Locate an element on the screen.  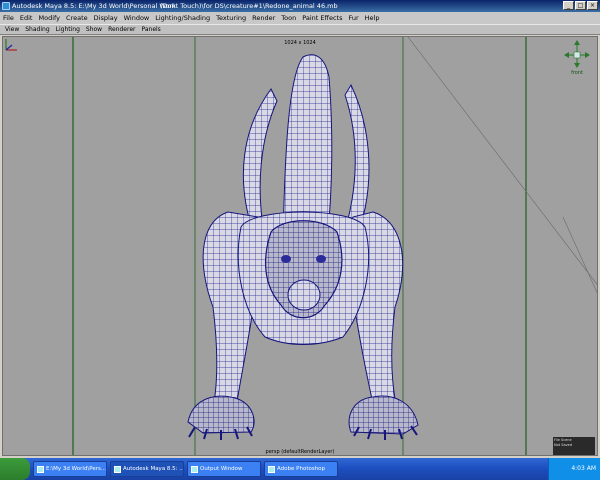
clock: 4:03 AM is located at coordinates (583, 468).